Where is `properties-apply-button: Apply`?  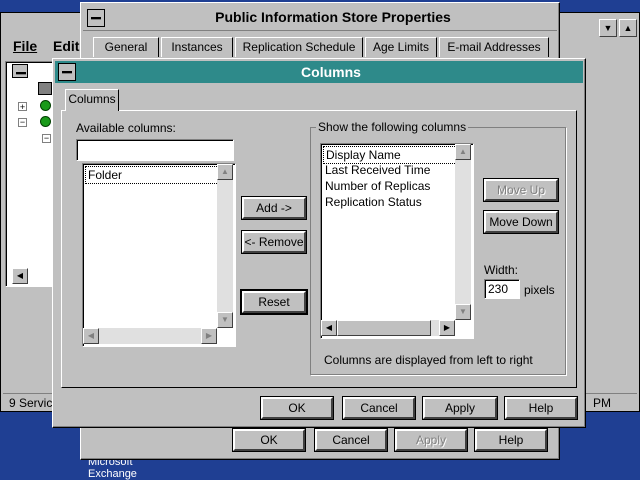 properties-apply-button: Apply is located at coordinates (431, 440).